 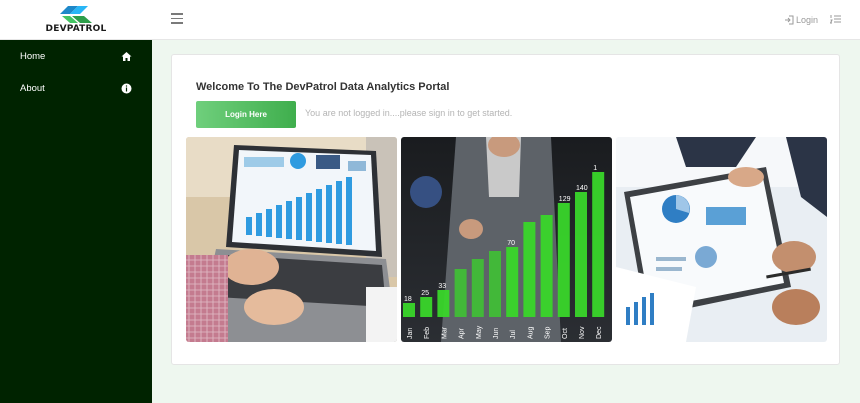 What do you see at coordinates (479, 332) in the screenshot?
I see `month-label: May` at bounding box center [479, 332].